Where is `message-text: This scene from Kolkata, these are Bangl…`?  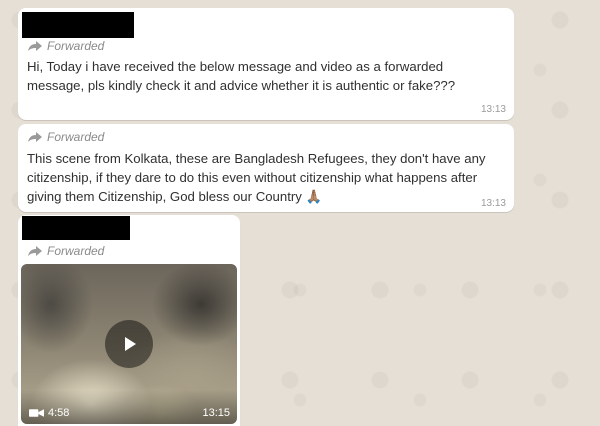 message-text: This scene from Kolkata, these are Bangl… is located at coordinates (256, 177).